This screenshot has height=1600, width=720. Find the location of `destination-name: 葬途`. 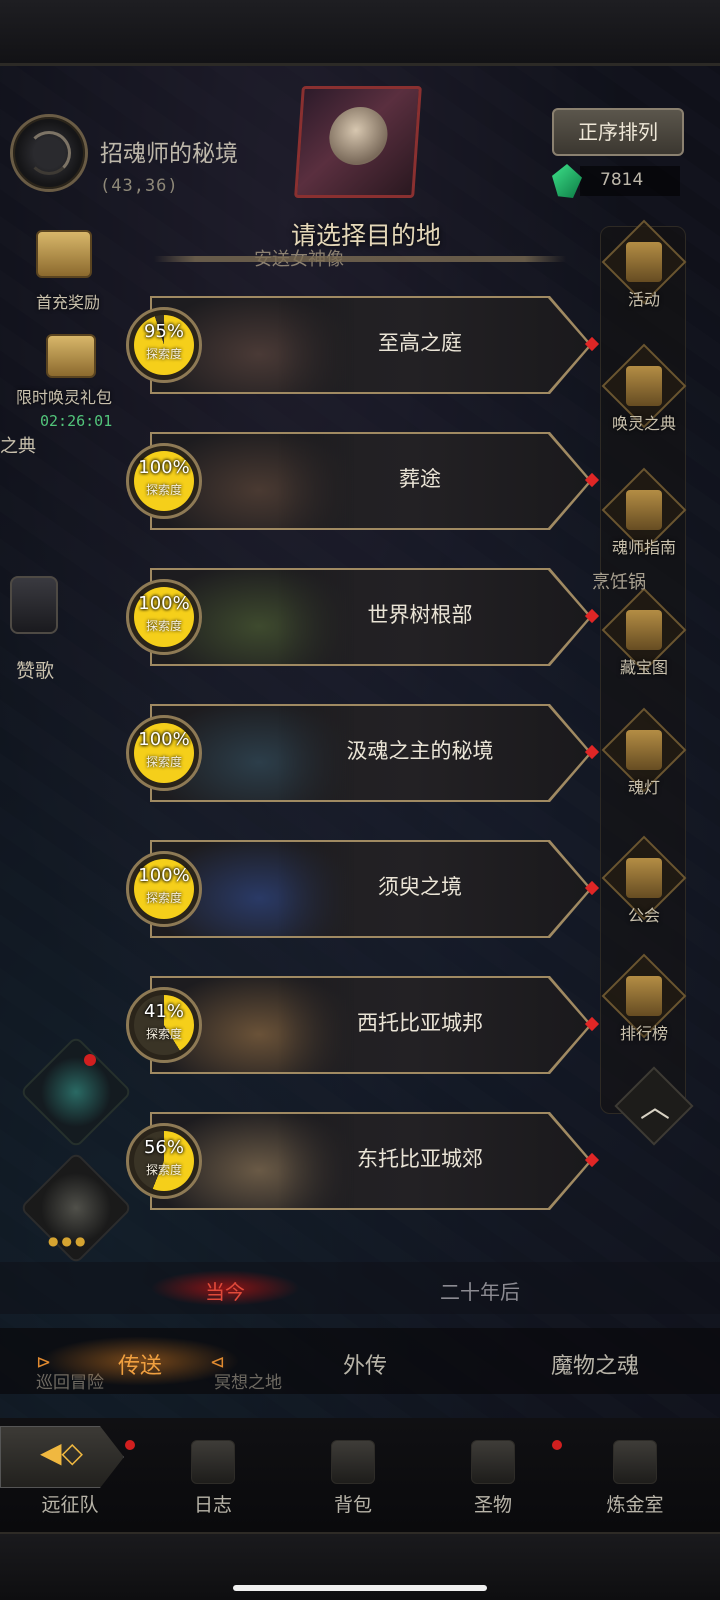

destination-name: 葬途 is located at coordinates (420, 479).